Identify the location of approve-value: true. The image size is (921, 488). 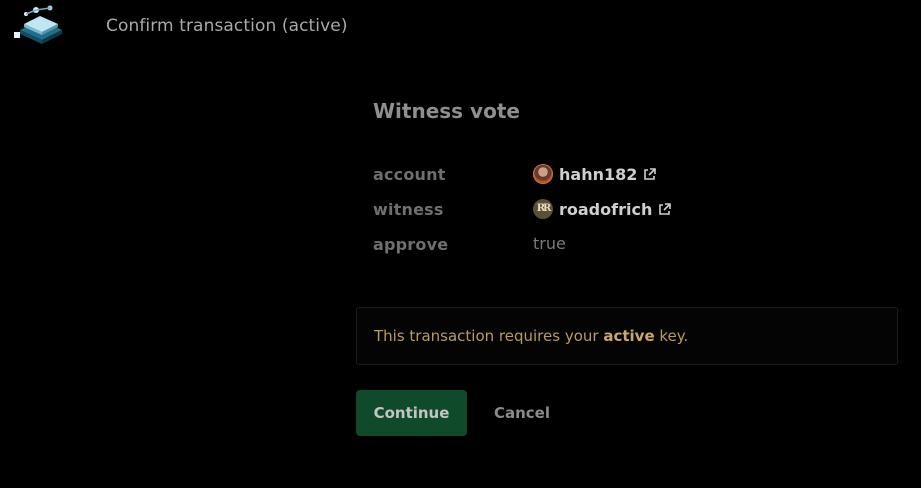
(549, 243).